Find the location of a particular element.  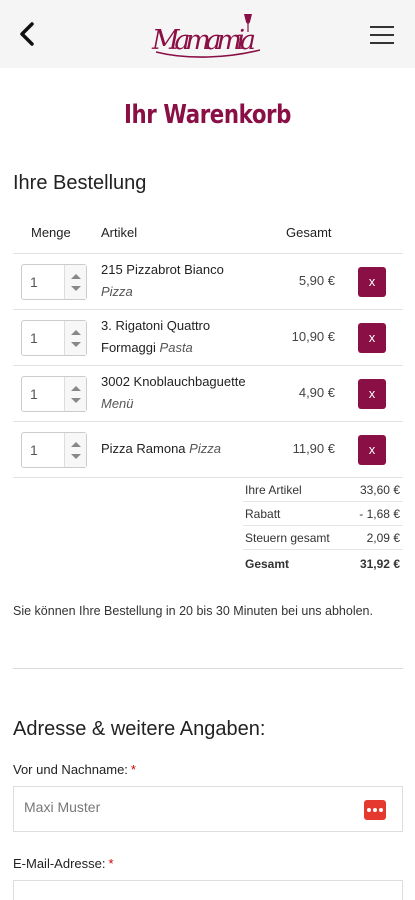

column-header-article: Artikel is located at coordinates (119, 232).